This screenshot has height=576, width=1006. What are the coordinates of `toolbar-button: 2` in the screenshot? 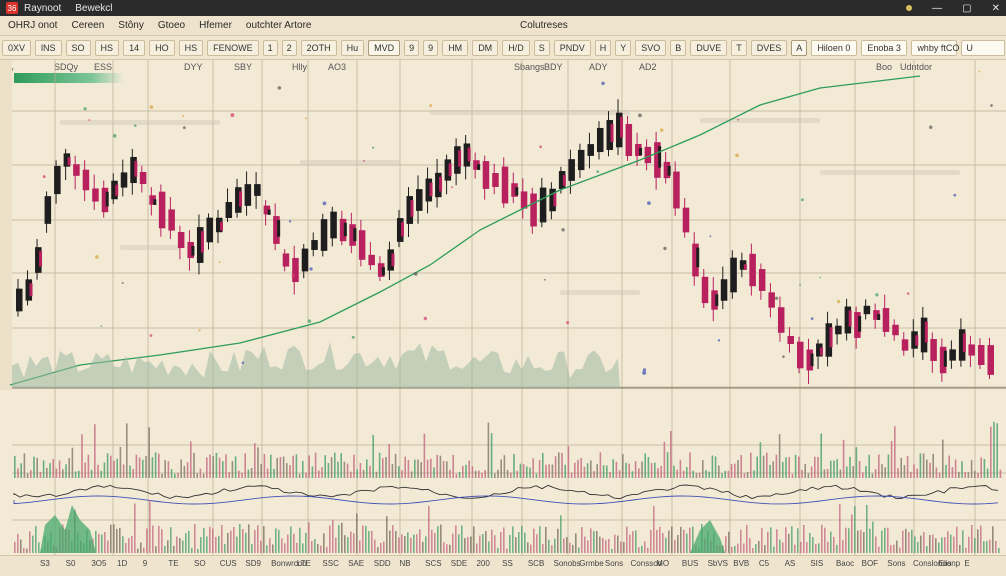 It's located at (289, 47).